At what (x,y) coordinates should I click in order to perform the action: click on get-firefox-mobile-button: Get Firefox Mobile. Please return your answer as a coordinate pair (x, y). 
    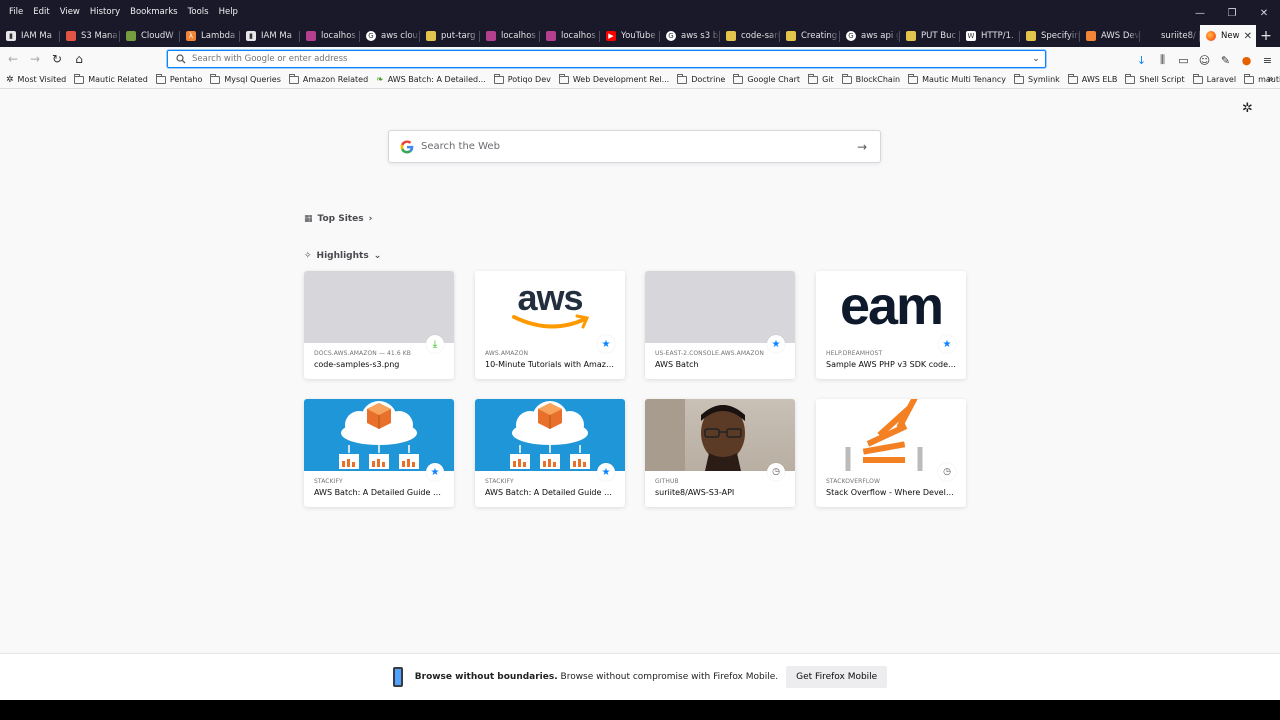
    Looking at the image, I should click on (837, 677).